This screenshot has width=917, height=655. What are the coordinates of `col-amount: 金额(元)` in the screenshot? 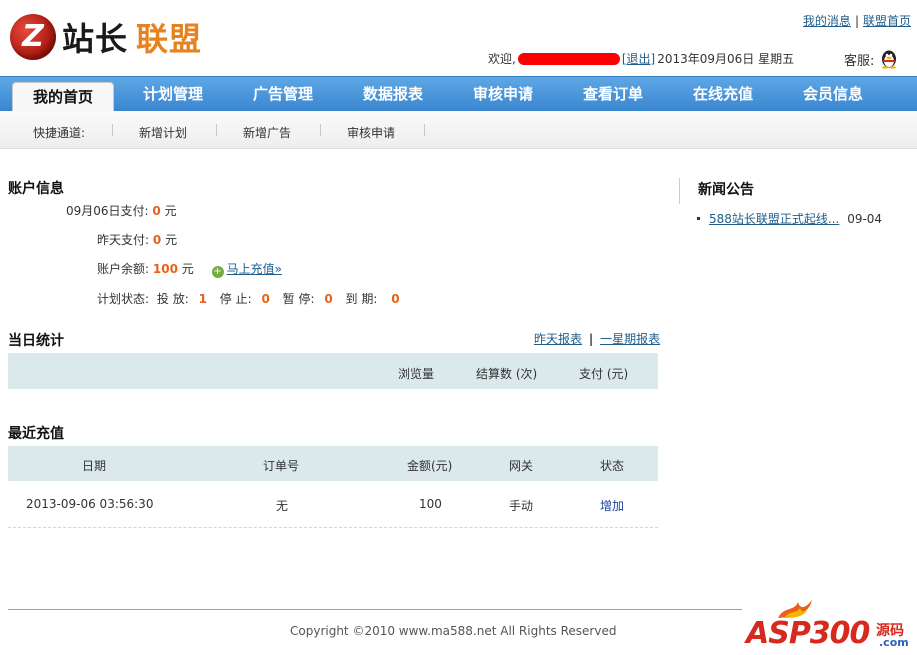 It's located at (430, 466).